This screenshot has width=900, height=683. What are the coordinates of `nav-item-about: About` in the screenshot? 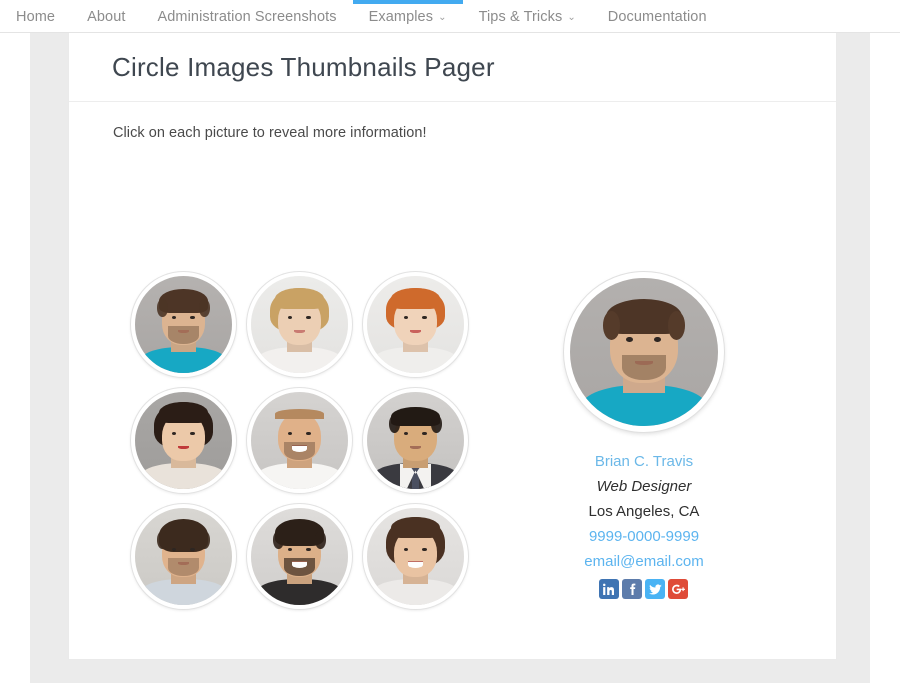 It's located at (106, 16).